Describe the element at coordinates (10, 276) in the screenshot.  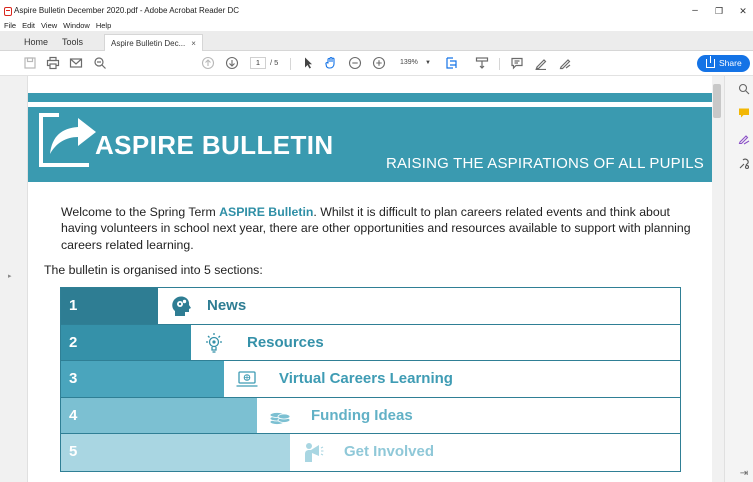
I see `expand-left-panel-icon: ▸` at that location.